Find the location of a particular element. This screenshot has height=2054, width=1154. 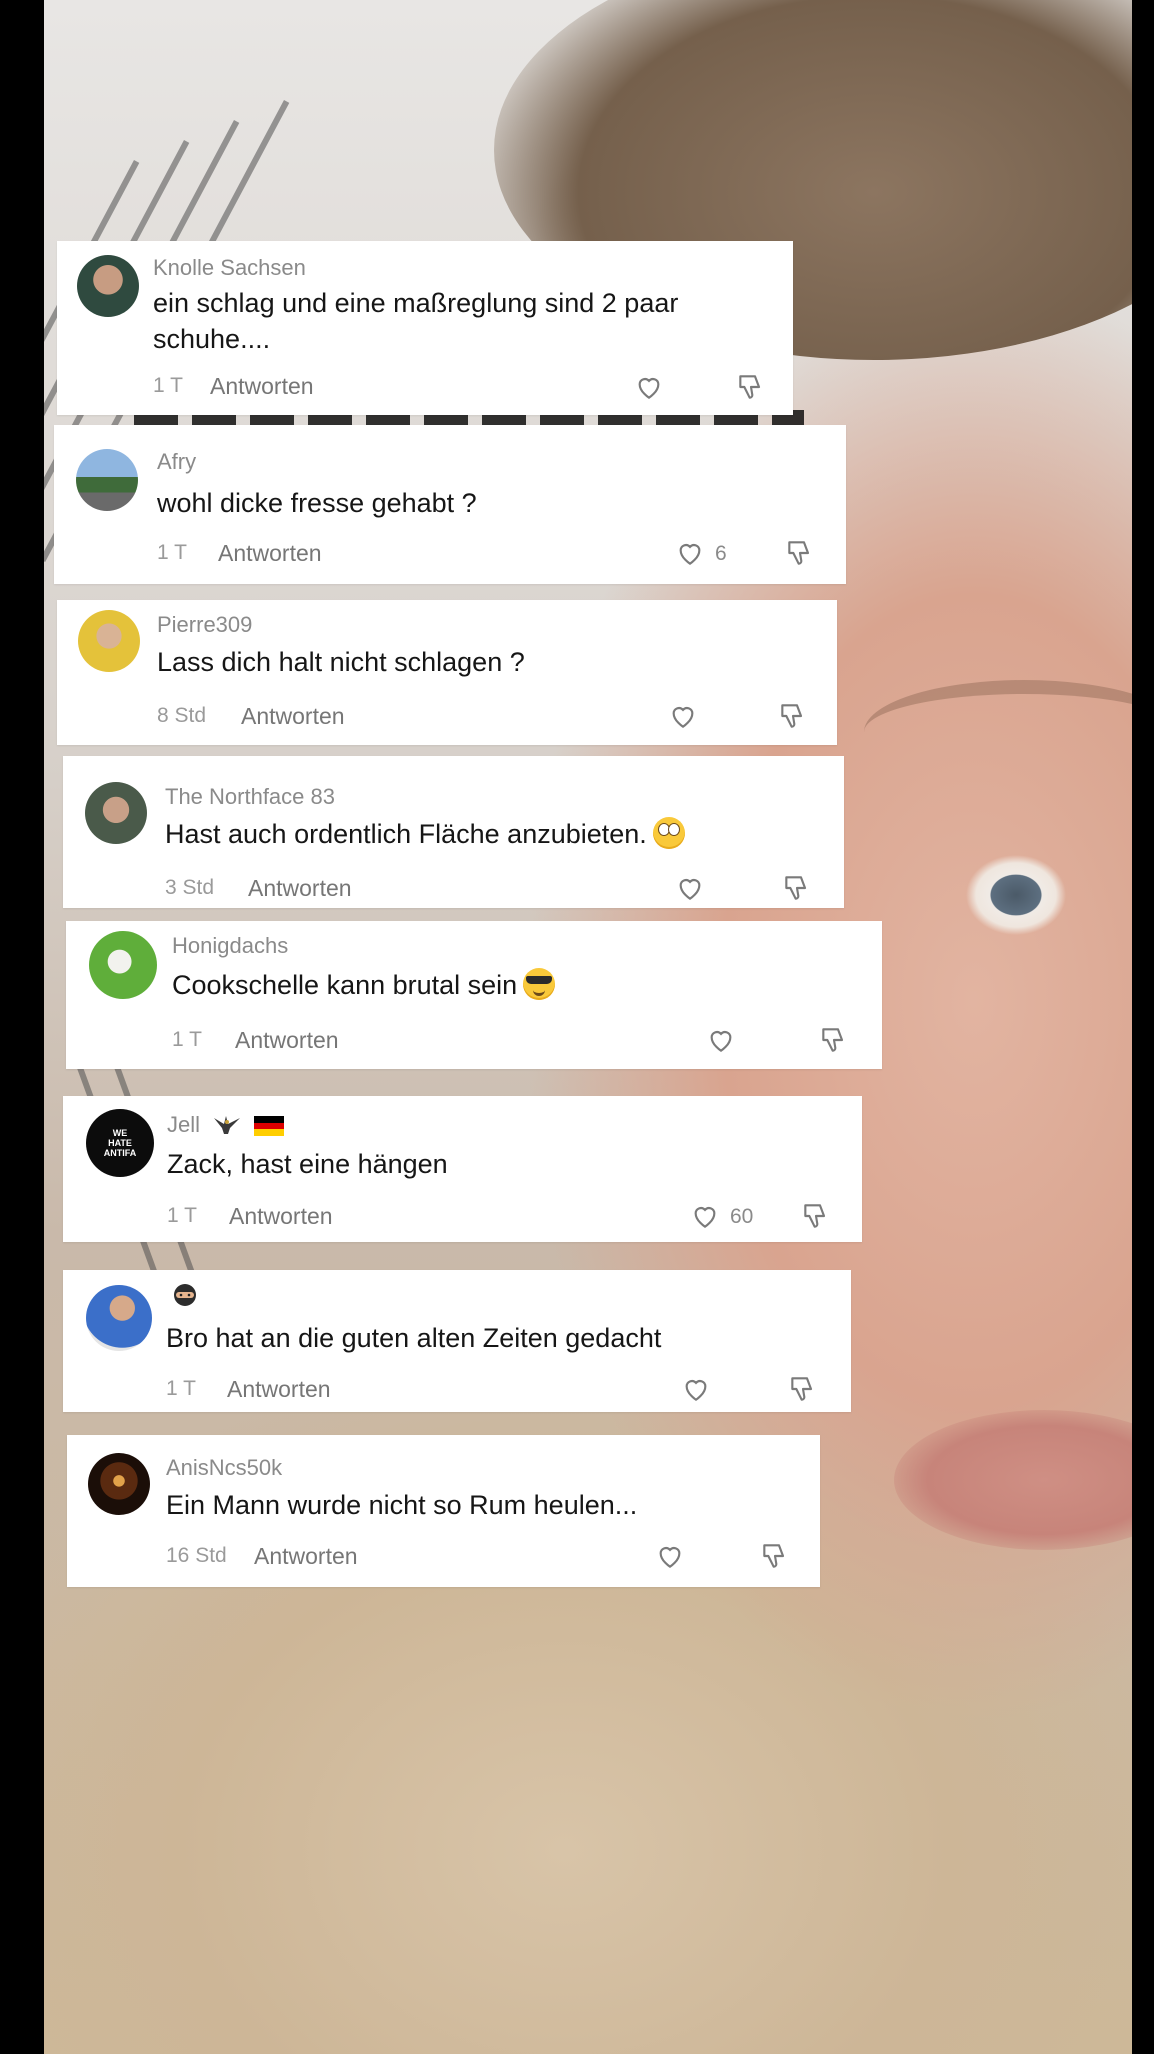

comment-time: 3 Std is located at coordinates (190, 887).